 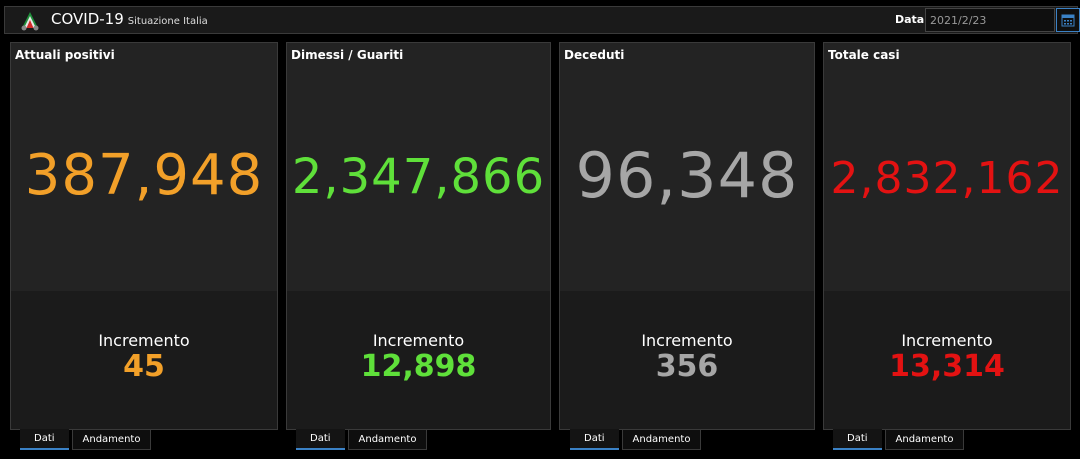 What do you see at coordinates (418, 177) in the screenshot?
I see `card-value: 2,347,866` at bounding box center [418, 177].